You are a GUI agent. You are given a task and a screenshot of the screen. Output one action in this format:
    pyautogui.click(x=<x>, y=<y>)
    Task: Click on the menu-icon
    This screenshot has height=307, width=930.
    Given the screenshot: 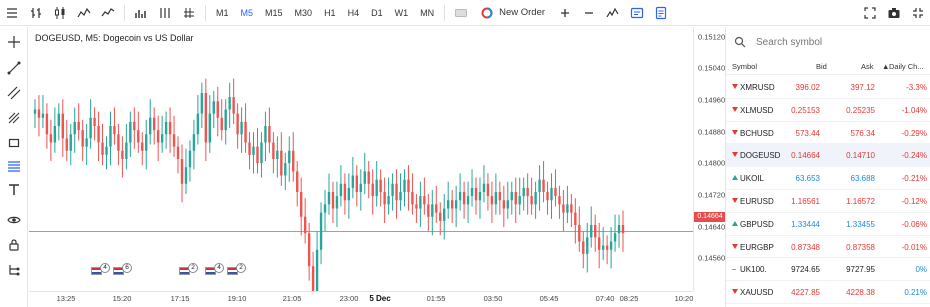 What is the action you would take?
    pyautogui.click(x=12, y=13)
    